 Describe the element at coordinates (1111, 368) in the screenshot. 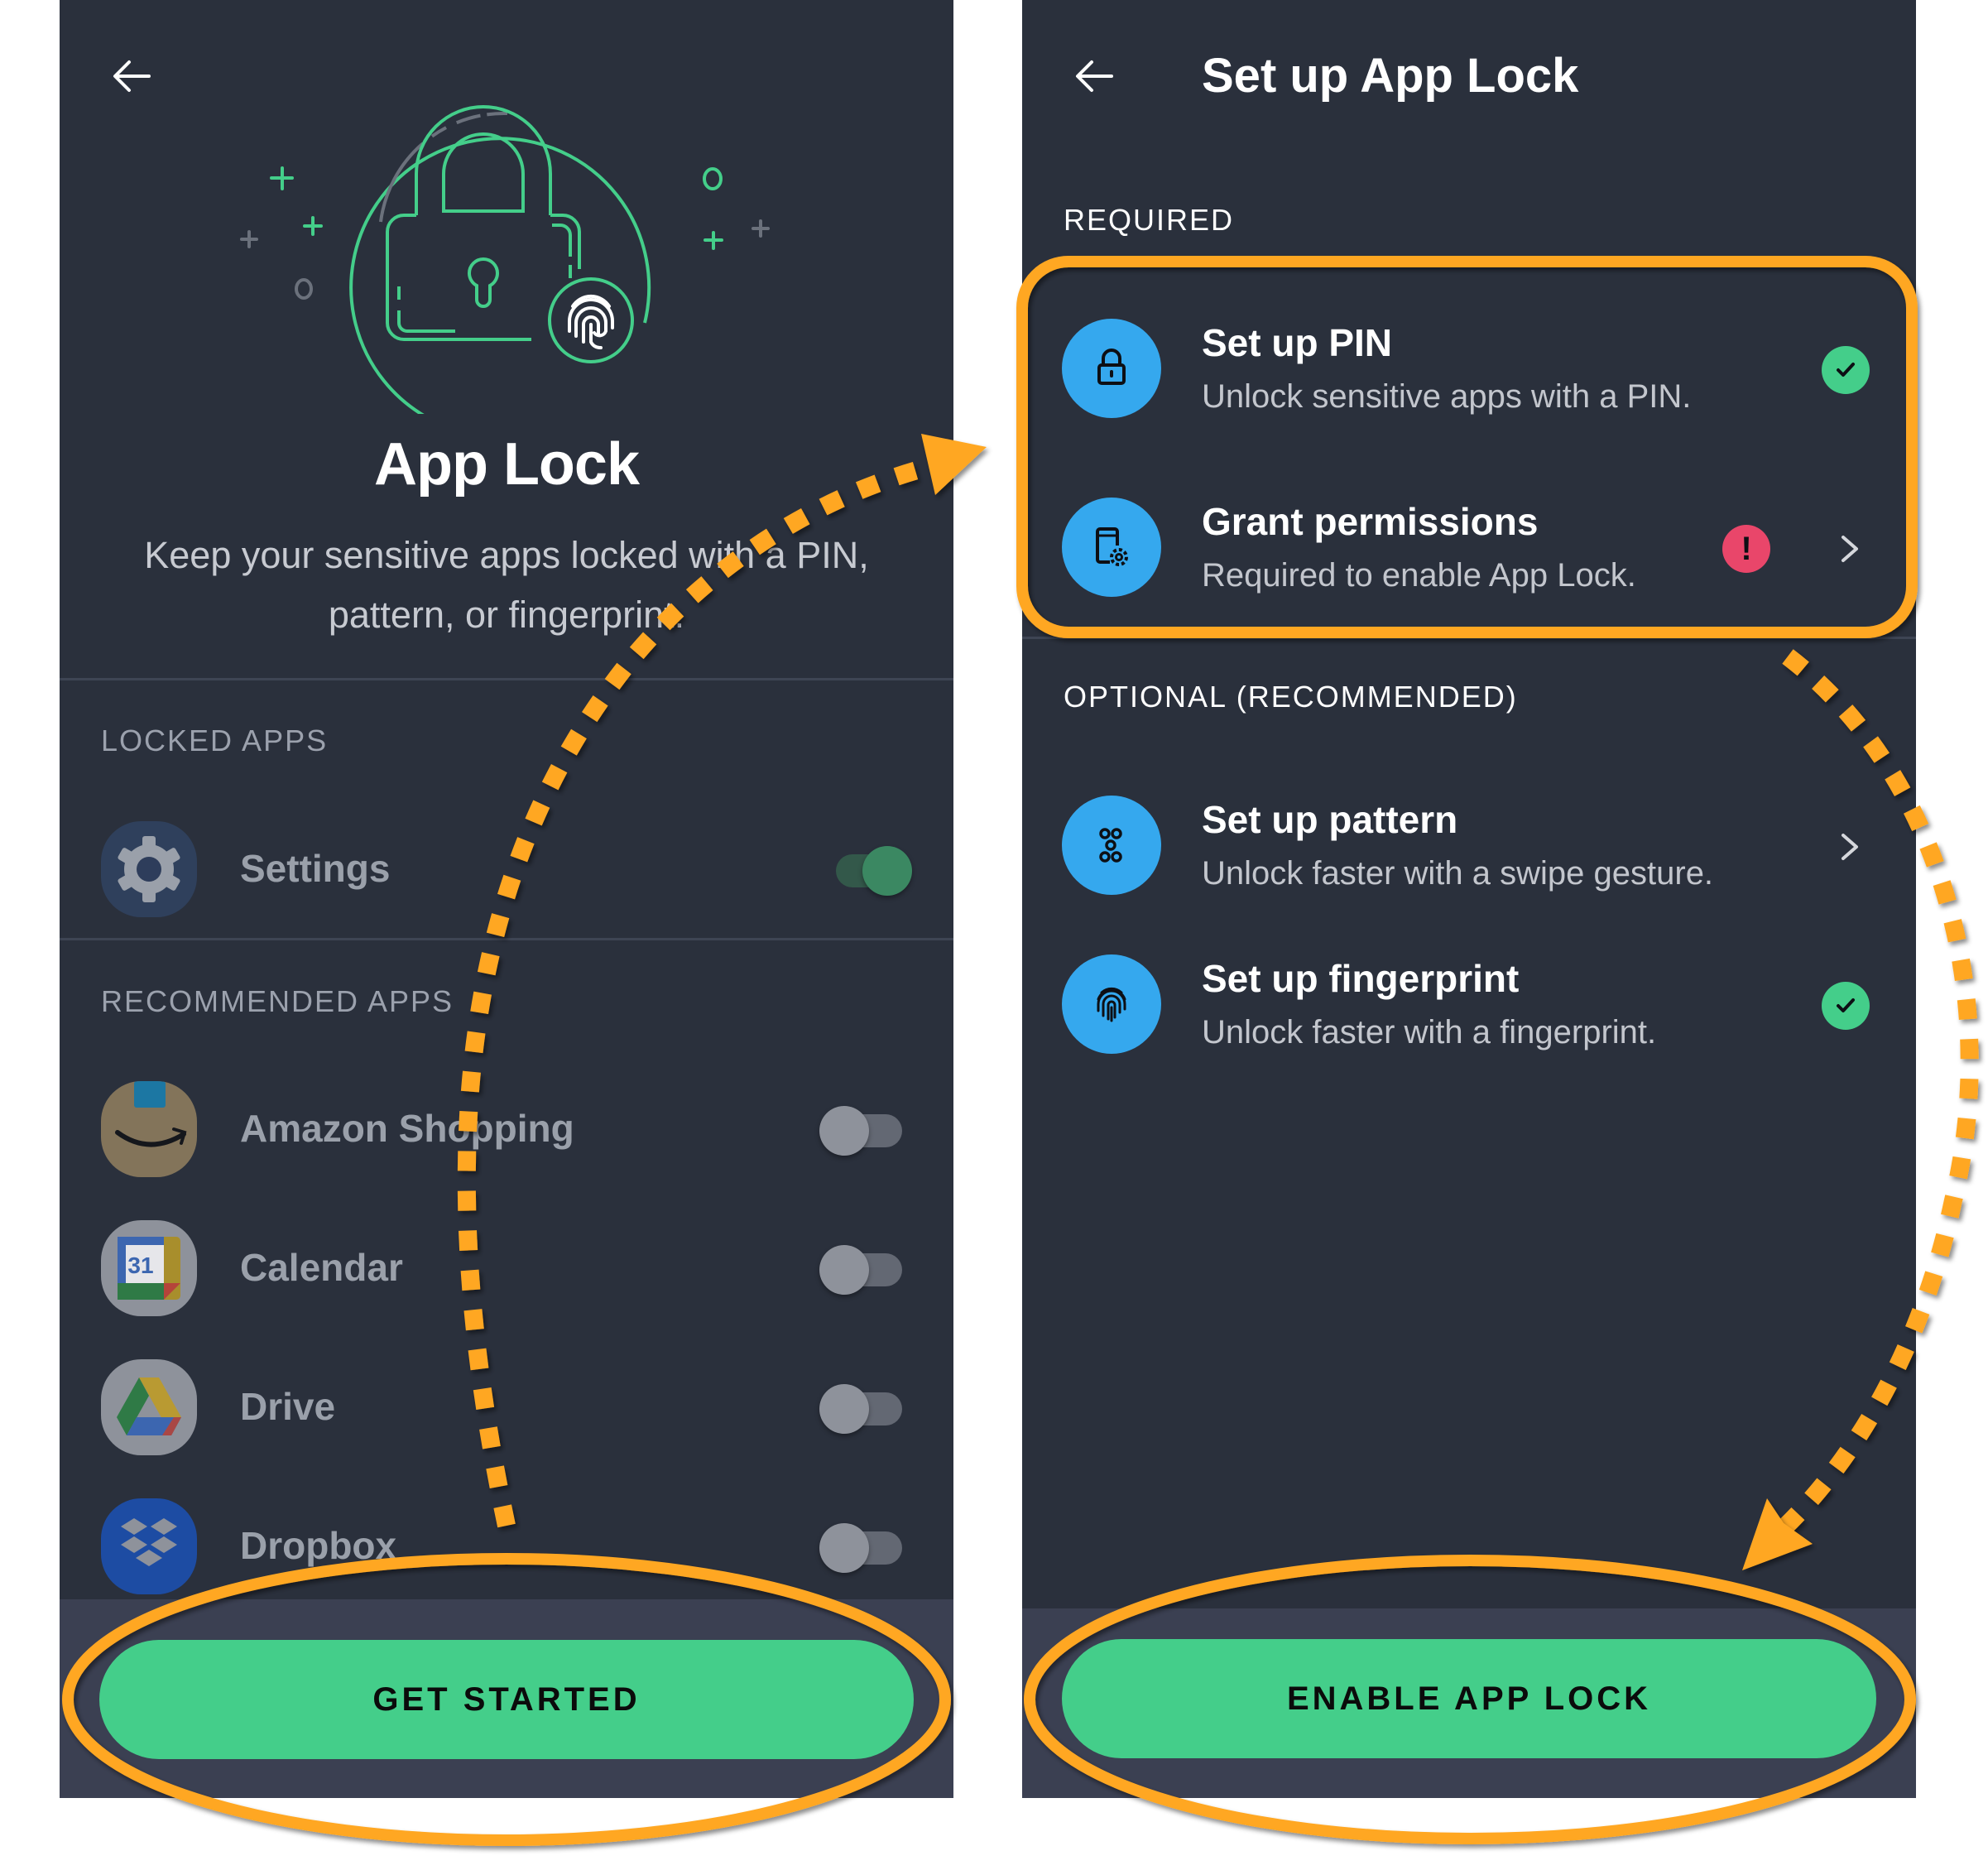

I see `padlock-icon` at that location.